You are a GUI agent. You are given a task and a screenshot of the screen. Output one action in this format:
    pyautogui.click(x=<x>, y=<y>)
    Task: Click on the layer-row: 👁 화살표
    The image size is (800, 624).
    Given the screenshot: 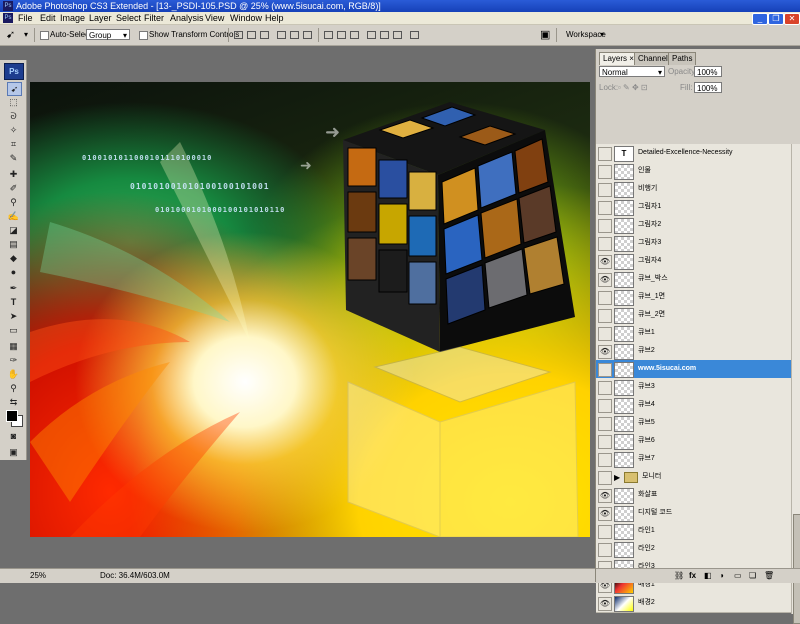 What is the action you would take?
    pyautogui.click(x=693, y=495)
    